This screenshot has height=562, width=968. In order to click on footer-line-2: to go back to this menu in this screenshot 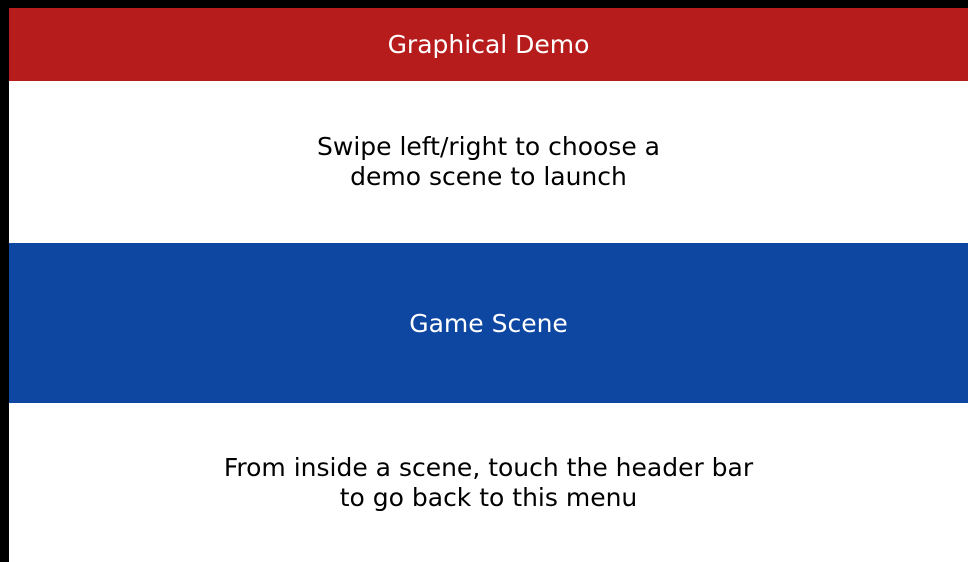, I will do `click(488, 497)`.